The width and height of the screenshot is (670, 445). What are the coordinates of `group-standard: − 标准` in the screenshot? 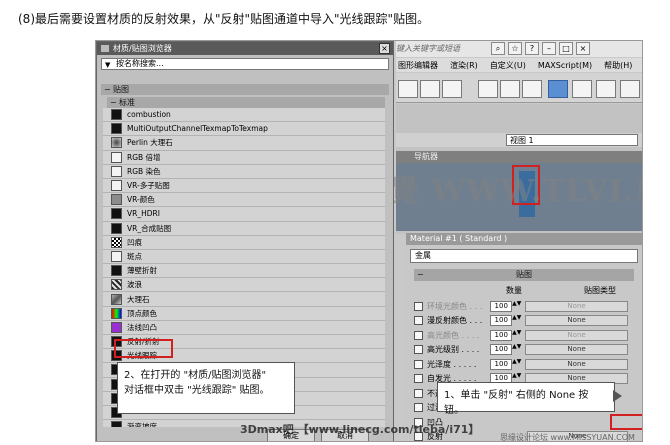 It's located at (246, 102).